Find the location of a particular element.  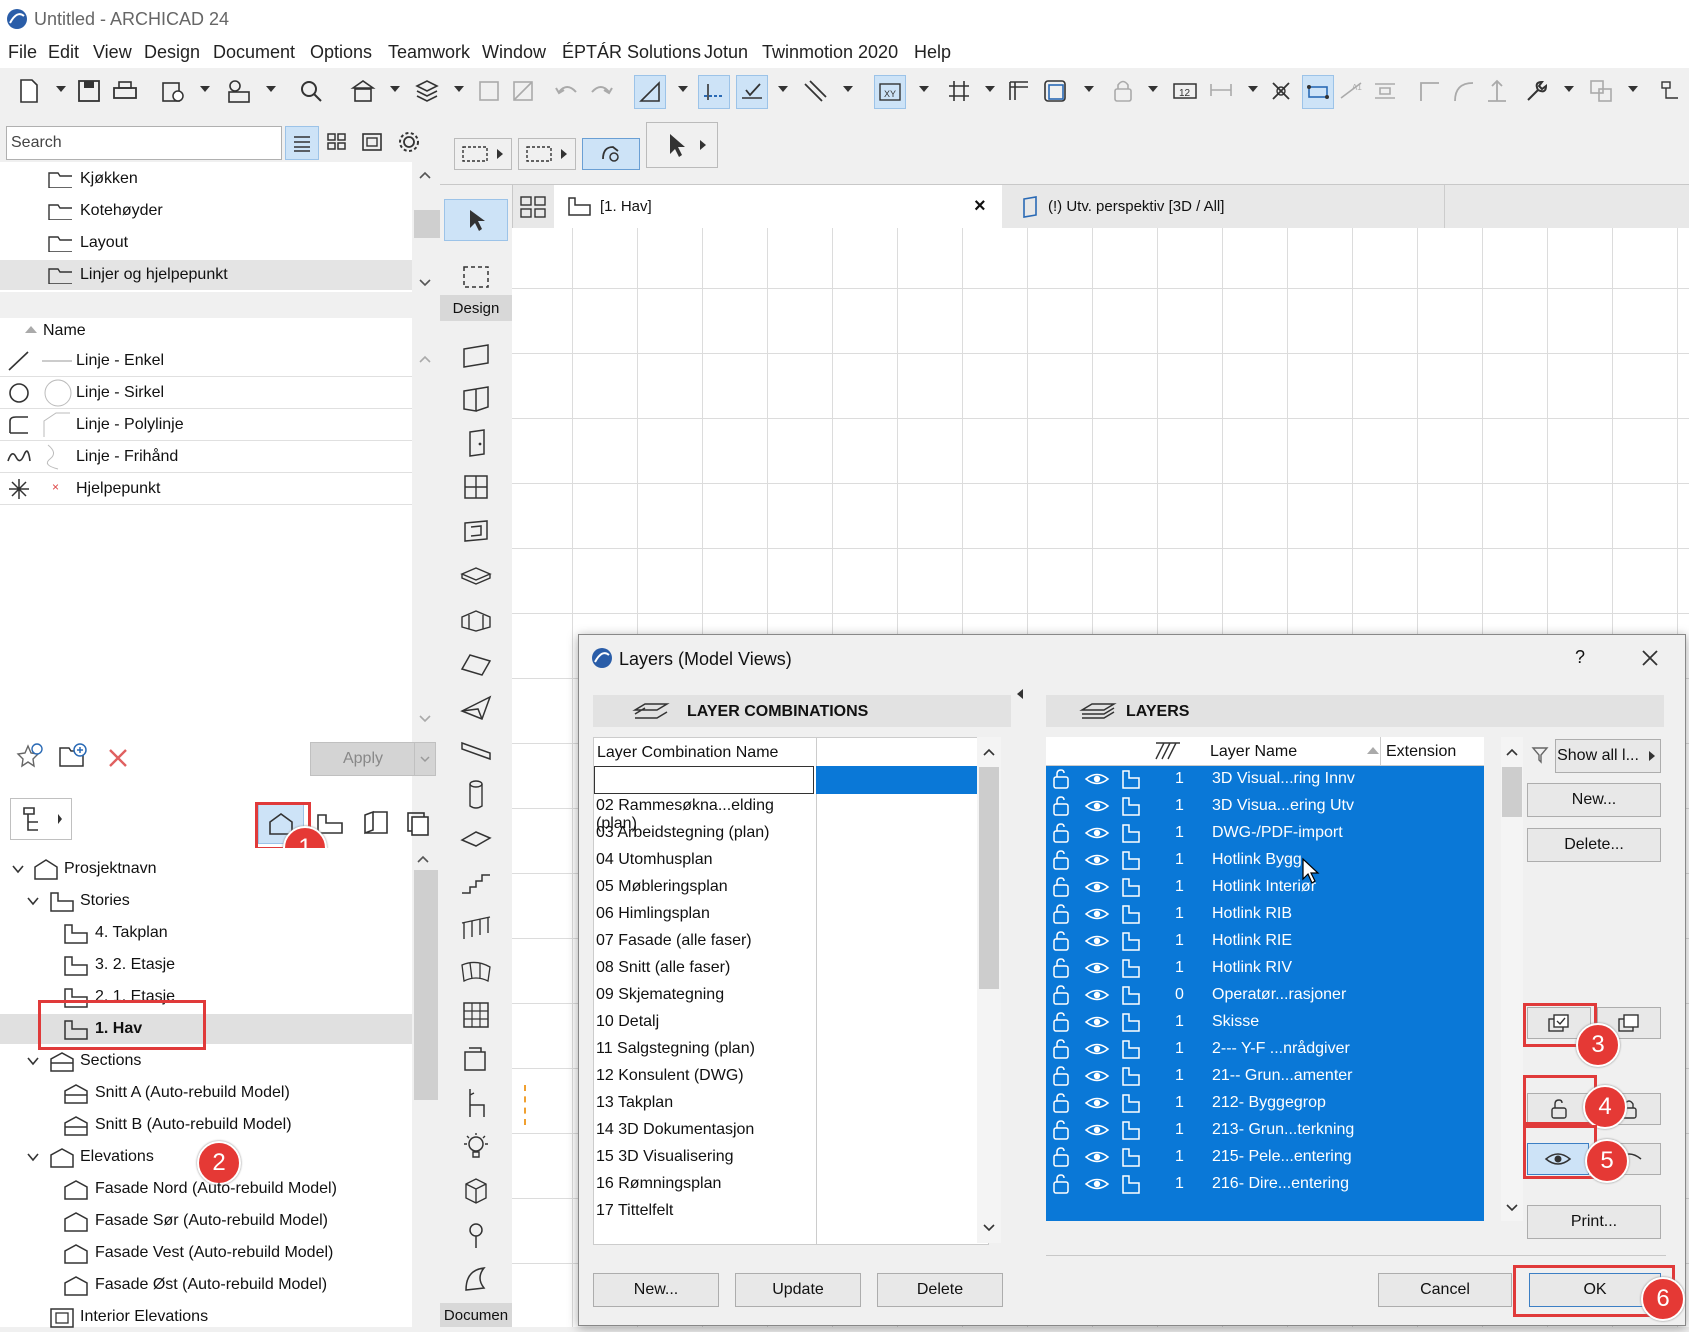

mesh-flat-icon is located at coordinates (476, 839).